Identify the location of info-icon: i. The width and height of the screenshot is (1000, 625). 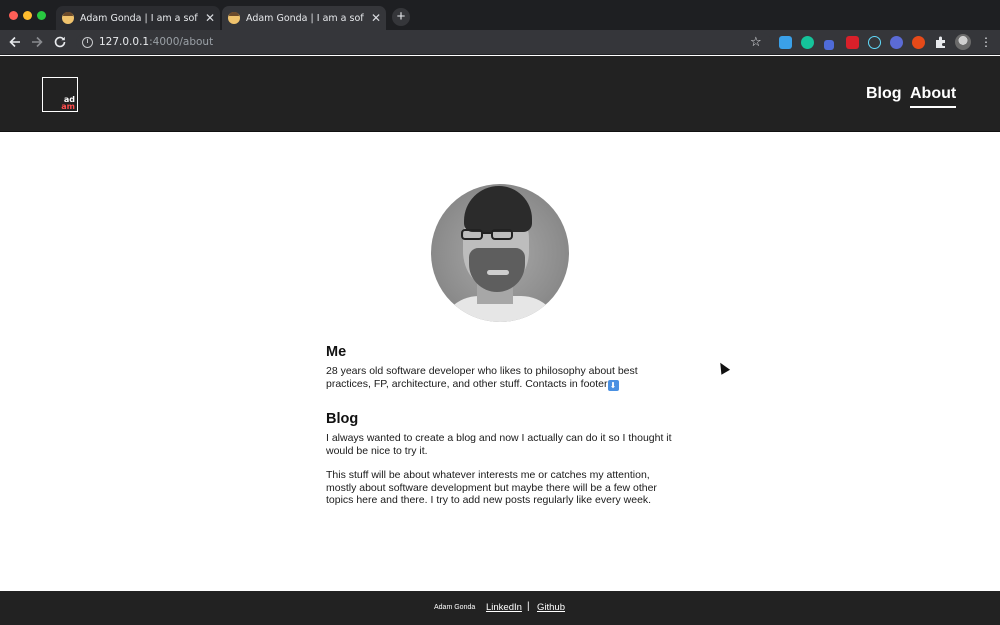
(87, 42).